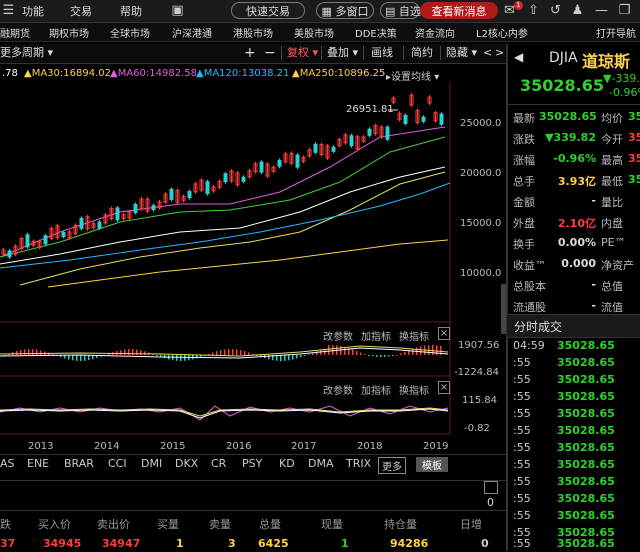 This screenshot has height=552, width=640. I want to click on sub2-axis-top: 115.84, so click(479, 400).